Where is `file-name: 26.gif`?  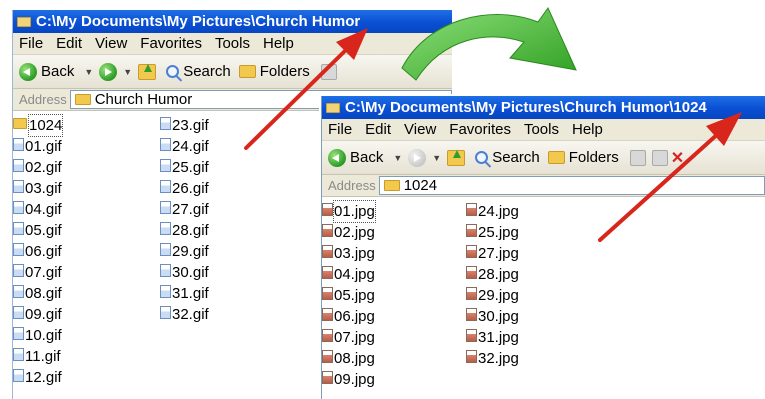
file-name: 26.gif is located at coordinates (190, 188).